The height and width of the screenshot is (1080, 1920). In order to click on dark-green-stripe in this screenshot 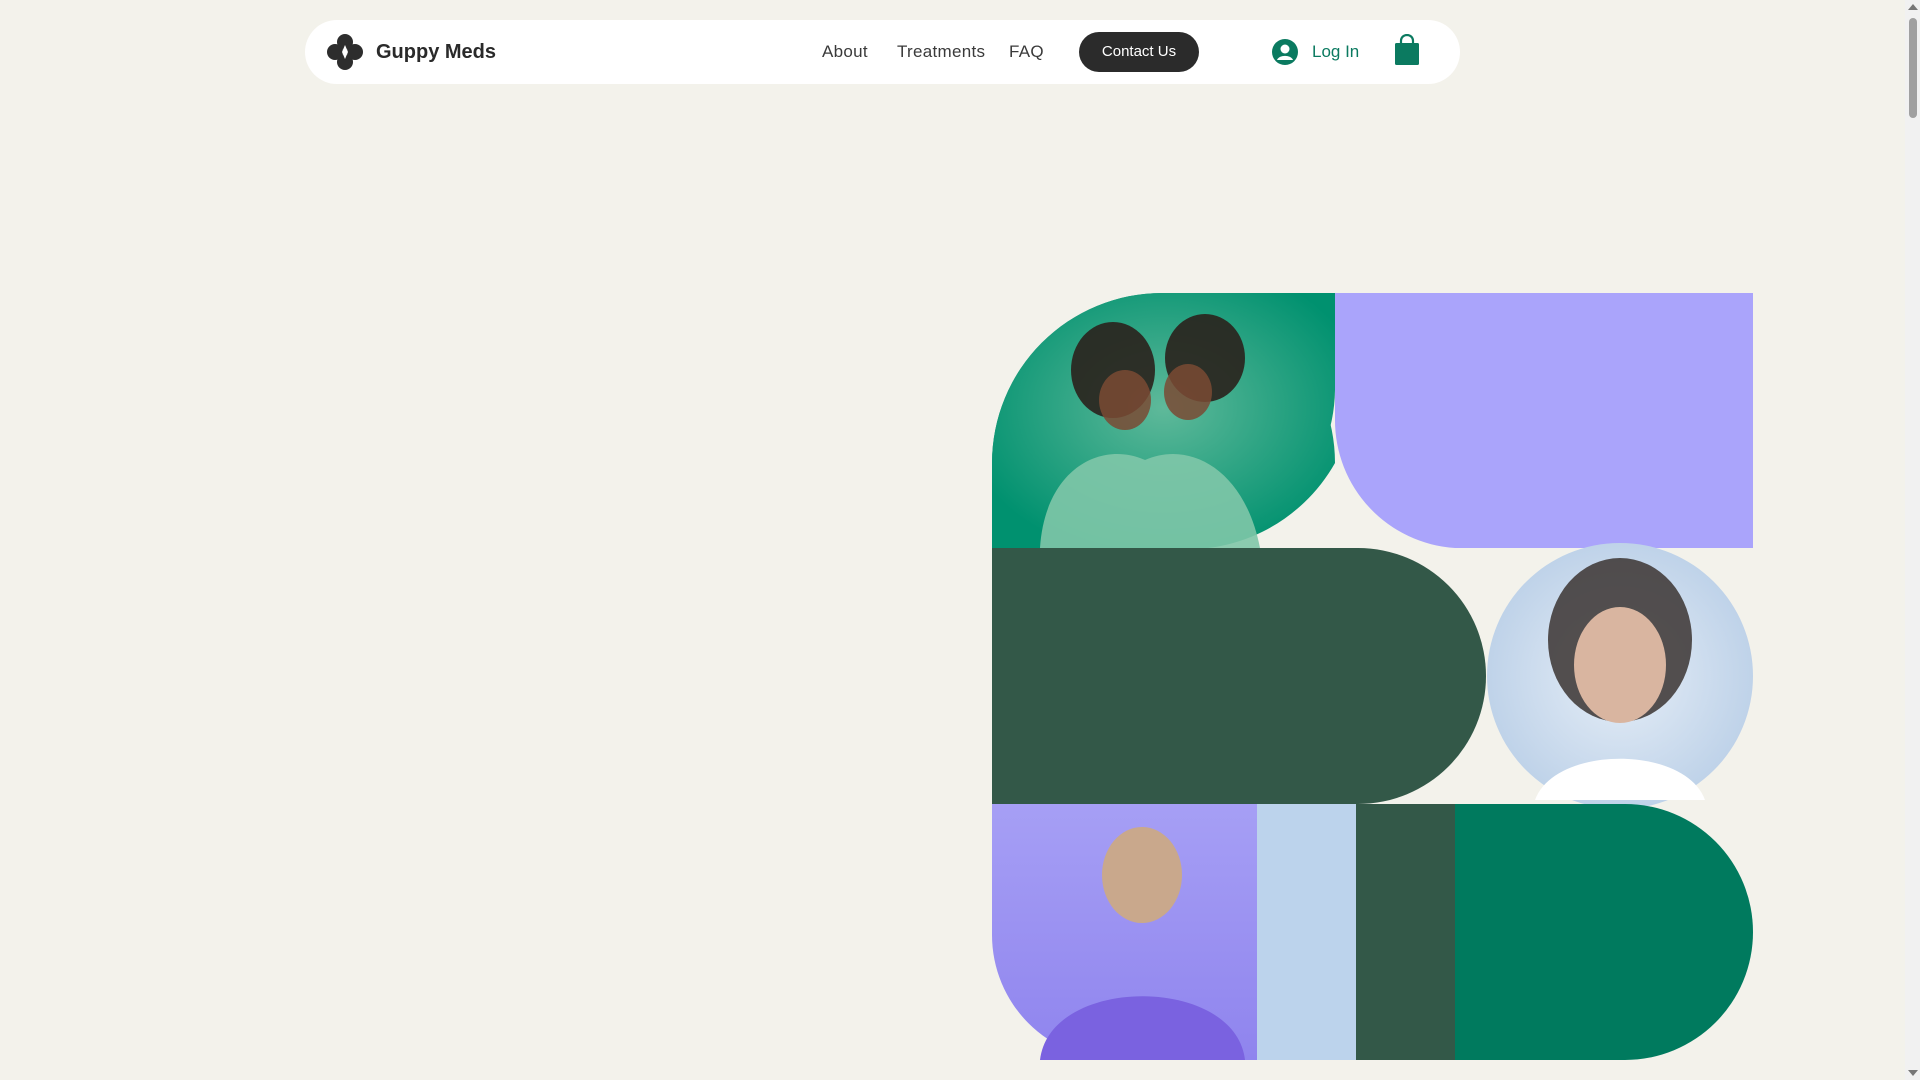, I will do `click(1405, 932)`.